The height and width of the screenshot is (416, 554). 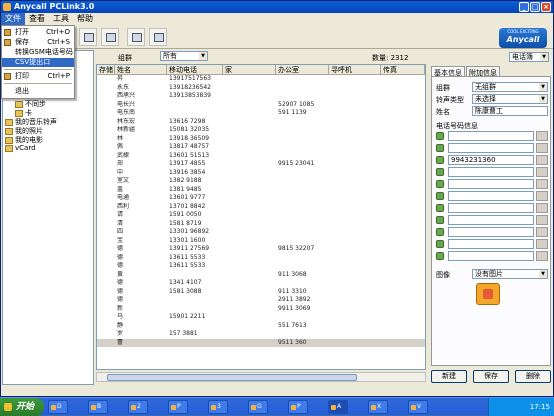 What do you see at coordinates (38, 52) in the screenshot?
I see `menu-item-convert-gsm: 转换GSM电话号码` at bounding box center [38, 52].